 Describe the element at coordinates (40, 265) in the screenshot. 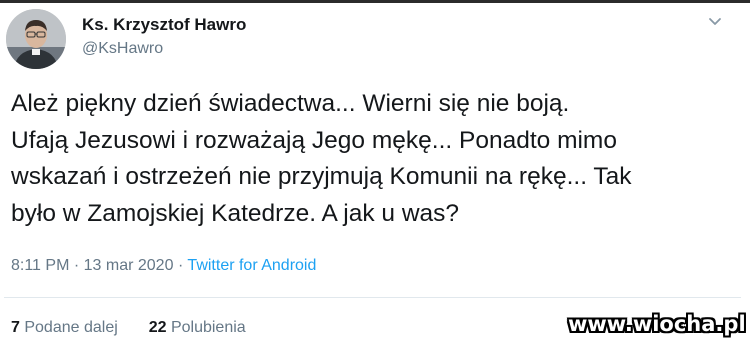

I see `tweet-time: 8:11 PM` at that location.